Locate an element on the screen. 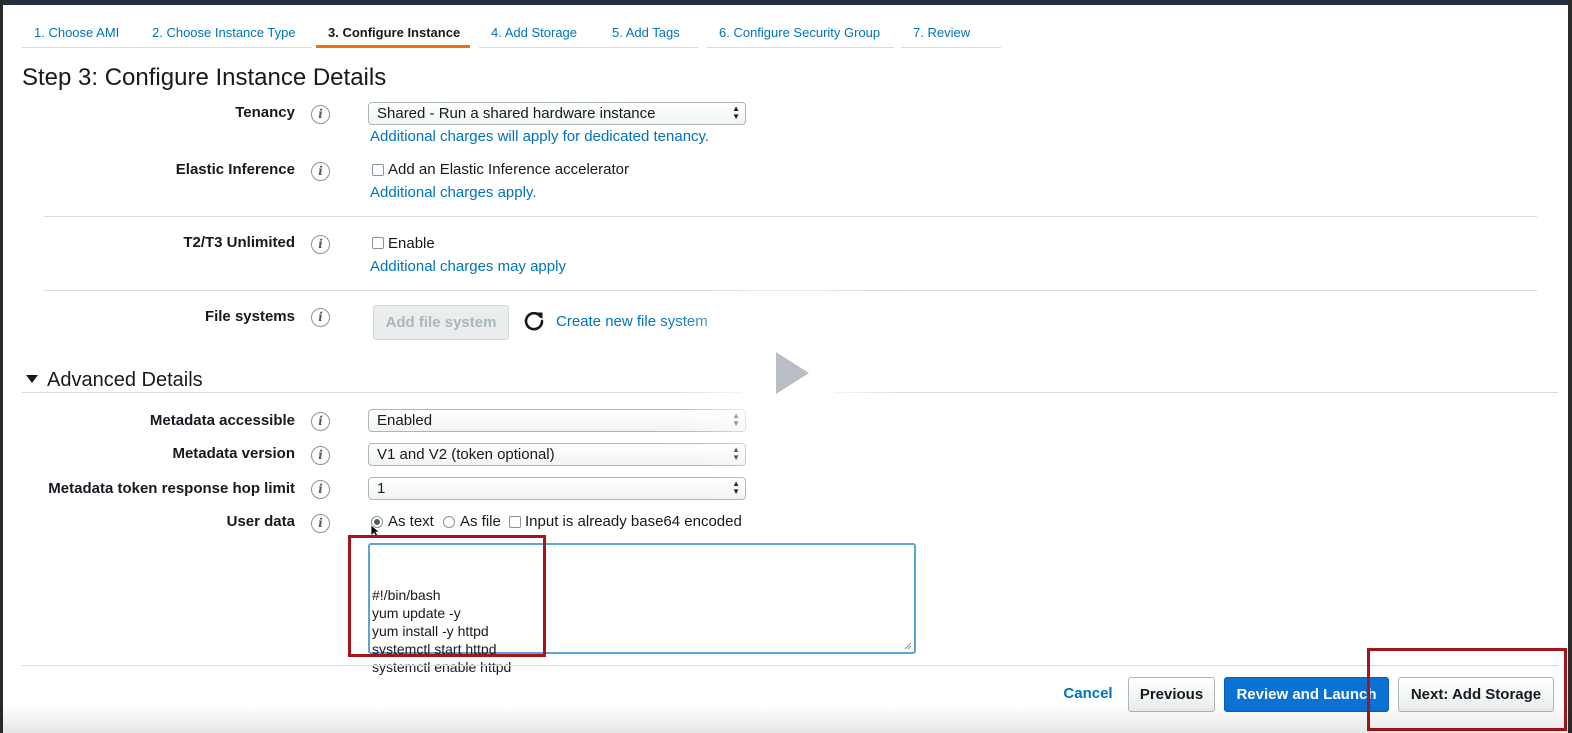 Image resolution: width=1572 pixels, height=733 pixels. tab-review: 7. Review is located at coordinates (951, 34).